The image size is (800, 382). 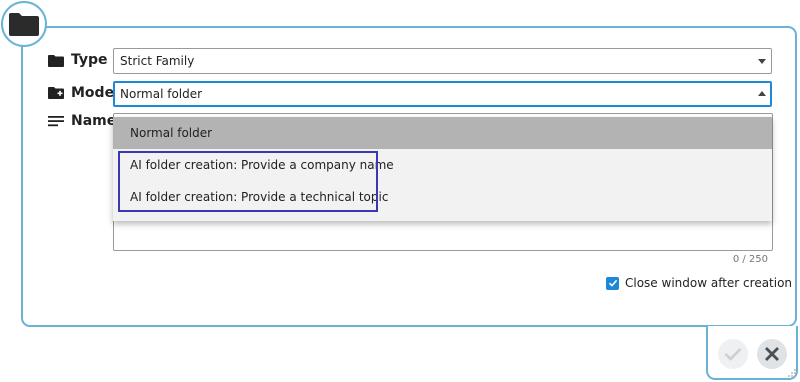 I want to click on mode-option-label: Normal folder, so click(x=171, y=133).